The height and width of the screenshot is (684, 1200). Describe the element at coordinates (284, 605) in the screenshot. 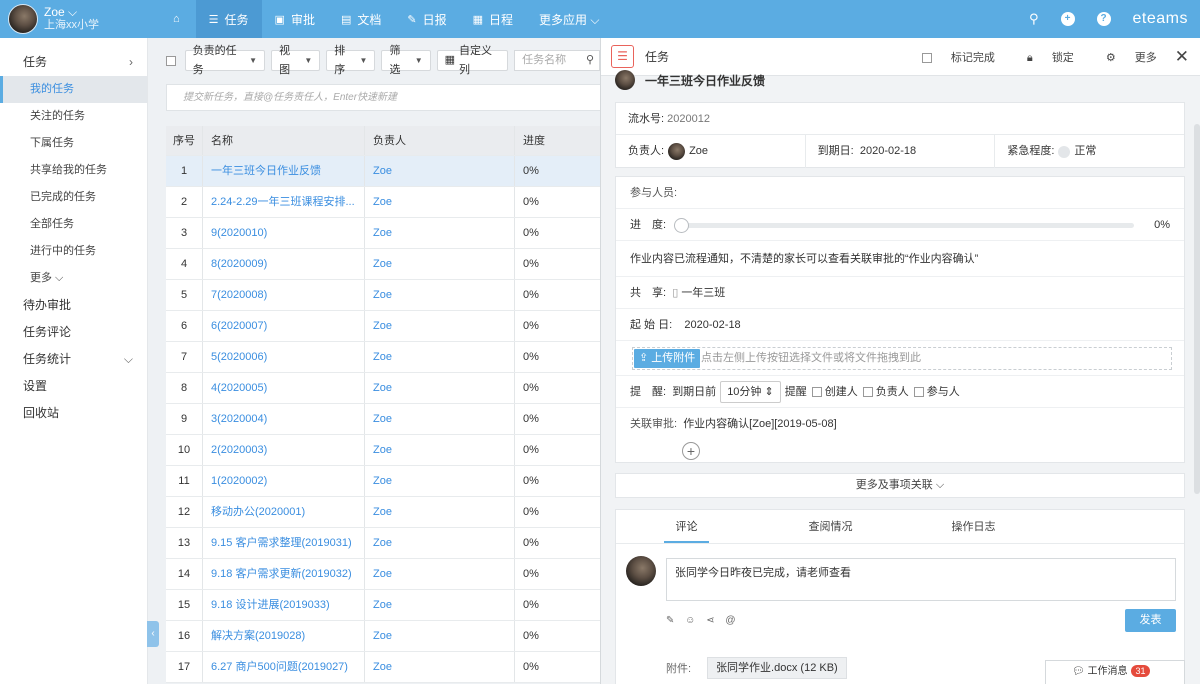

I see `task-name-link: 9.18 设计进展(2019033)` at that location.